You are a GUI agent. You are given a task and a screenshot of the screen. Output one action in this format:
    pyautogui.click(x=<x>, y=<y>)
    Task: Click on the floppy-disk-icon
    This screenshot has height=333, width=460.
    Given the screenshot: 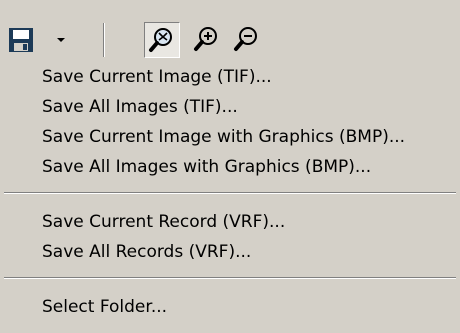 What is the action you would take?
    pyautogui.click(x=21, y=40)
    